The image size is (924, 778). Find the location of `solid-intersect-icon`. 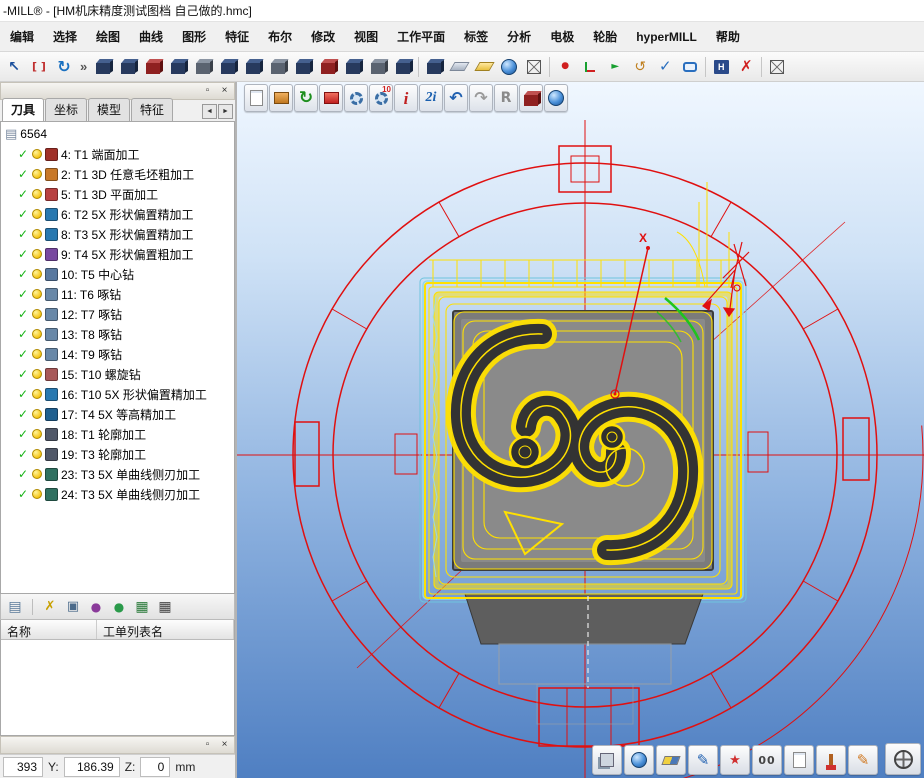

solid-intersect-icon is located at coordinates (178, 67).